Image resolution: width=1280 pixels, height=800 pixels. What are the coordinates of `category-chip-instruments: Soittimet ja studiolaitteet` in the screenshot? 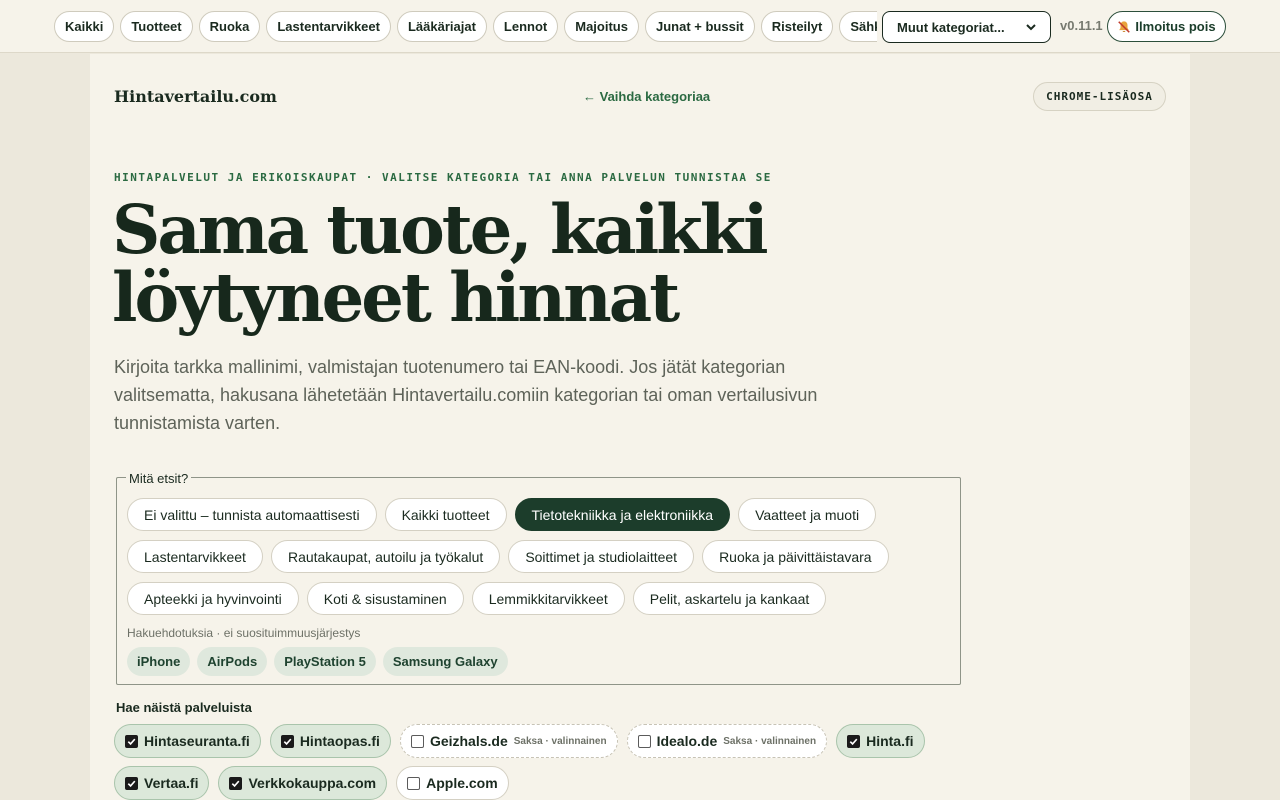 It's located at (601, 556).